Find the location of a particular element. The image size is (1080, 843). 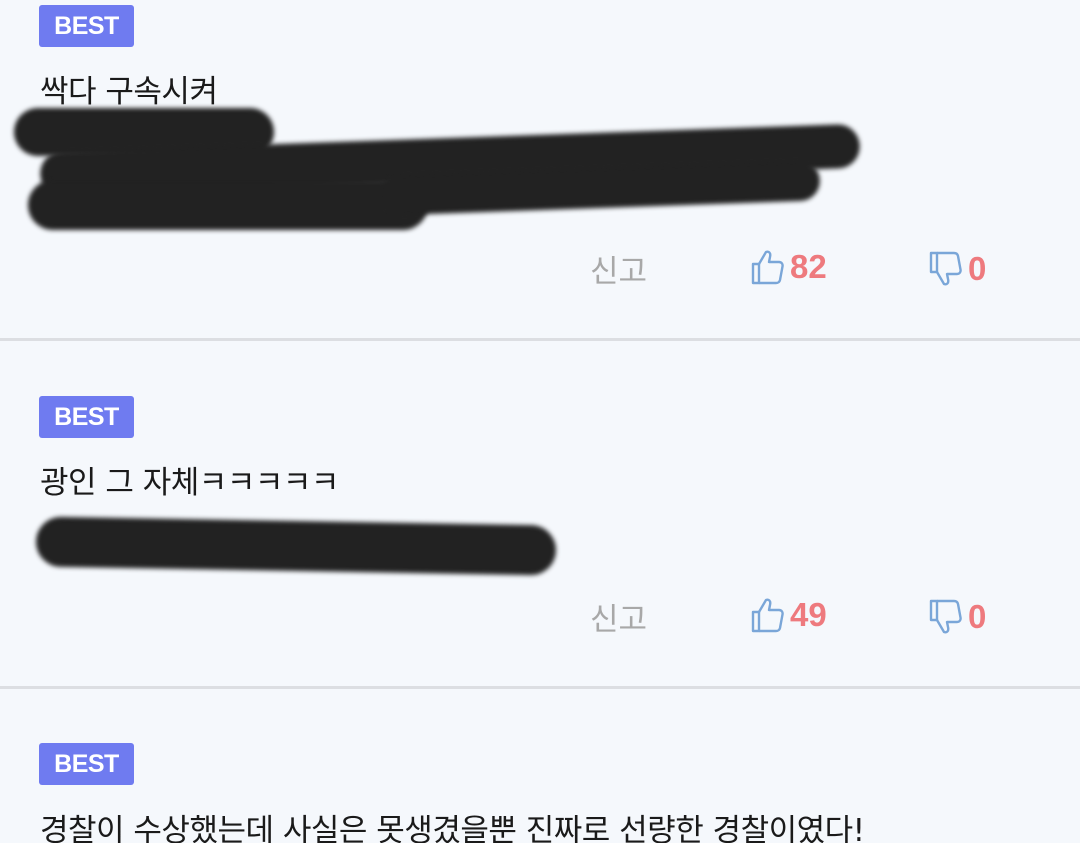

comment-text: 싹다 구속시켜 is located at coordinates (129, 92).